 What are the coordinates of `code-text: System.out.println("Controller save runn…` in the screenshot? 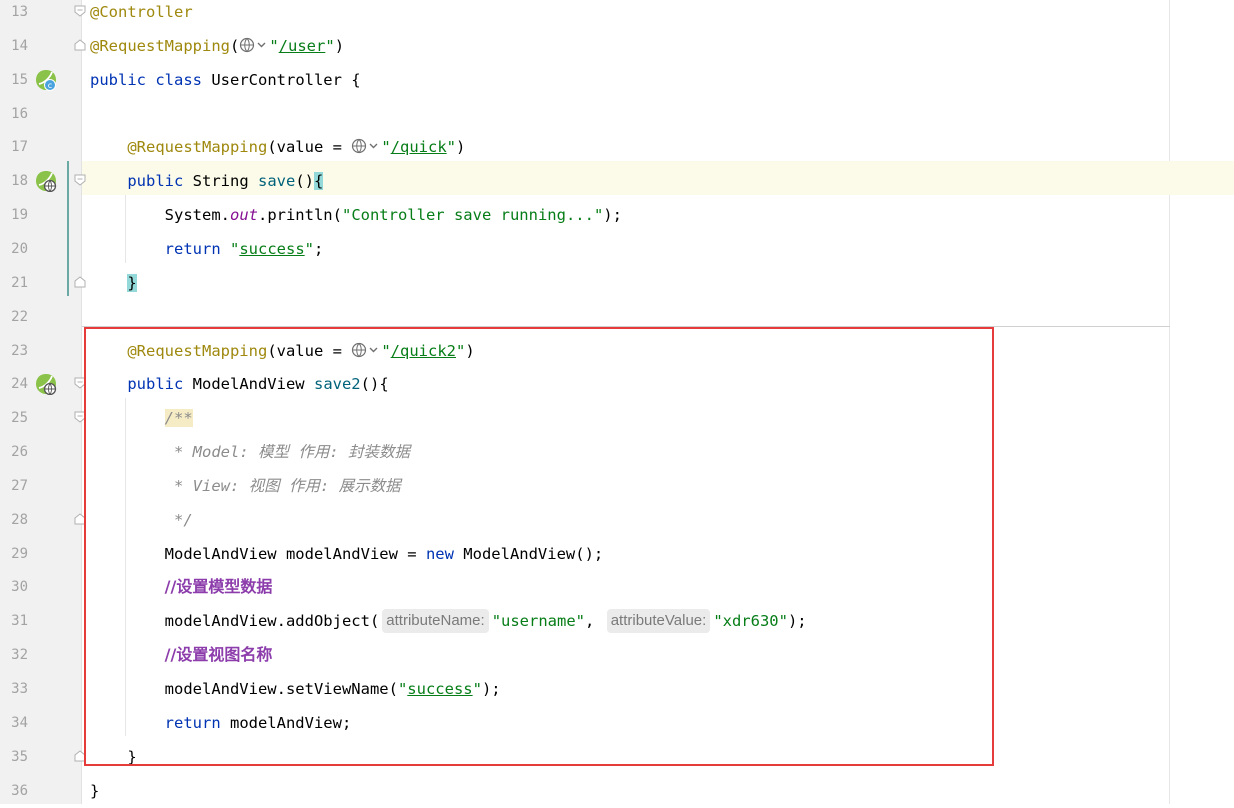 It's located at (356, 215).